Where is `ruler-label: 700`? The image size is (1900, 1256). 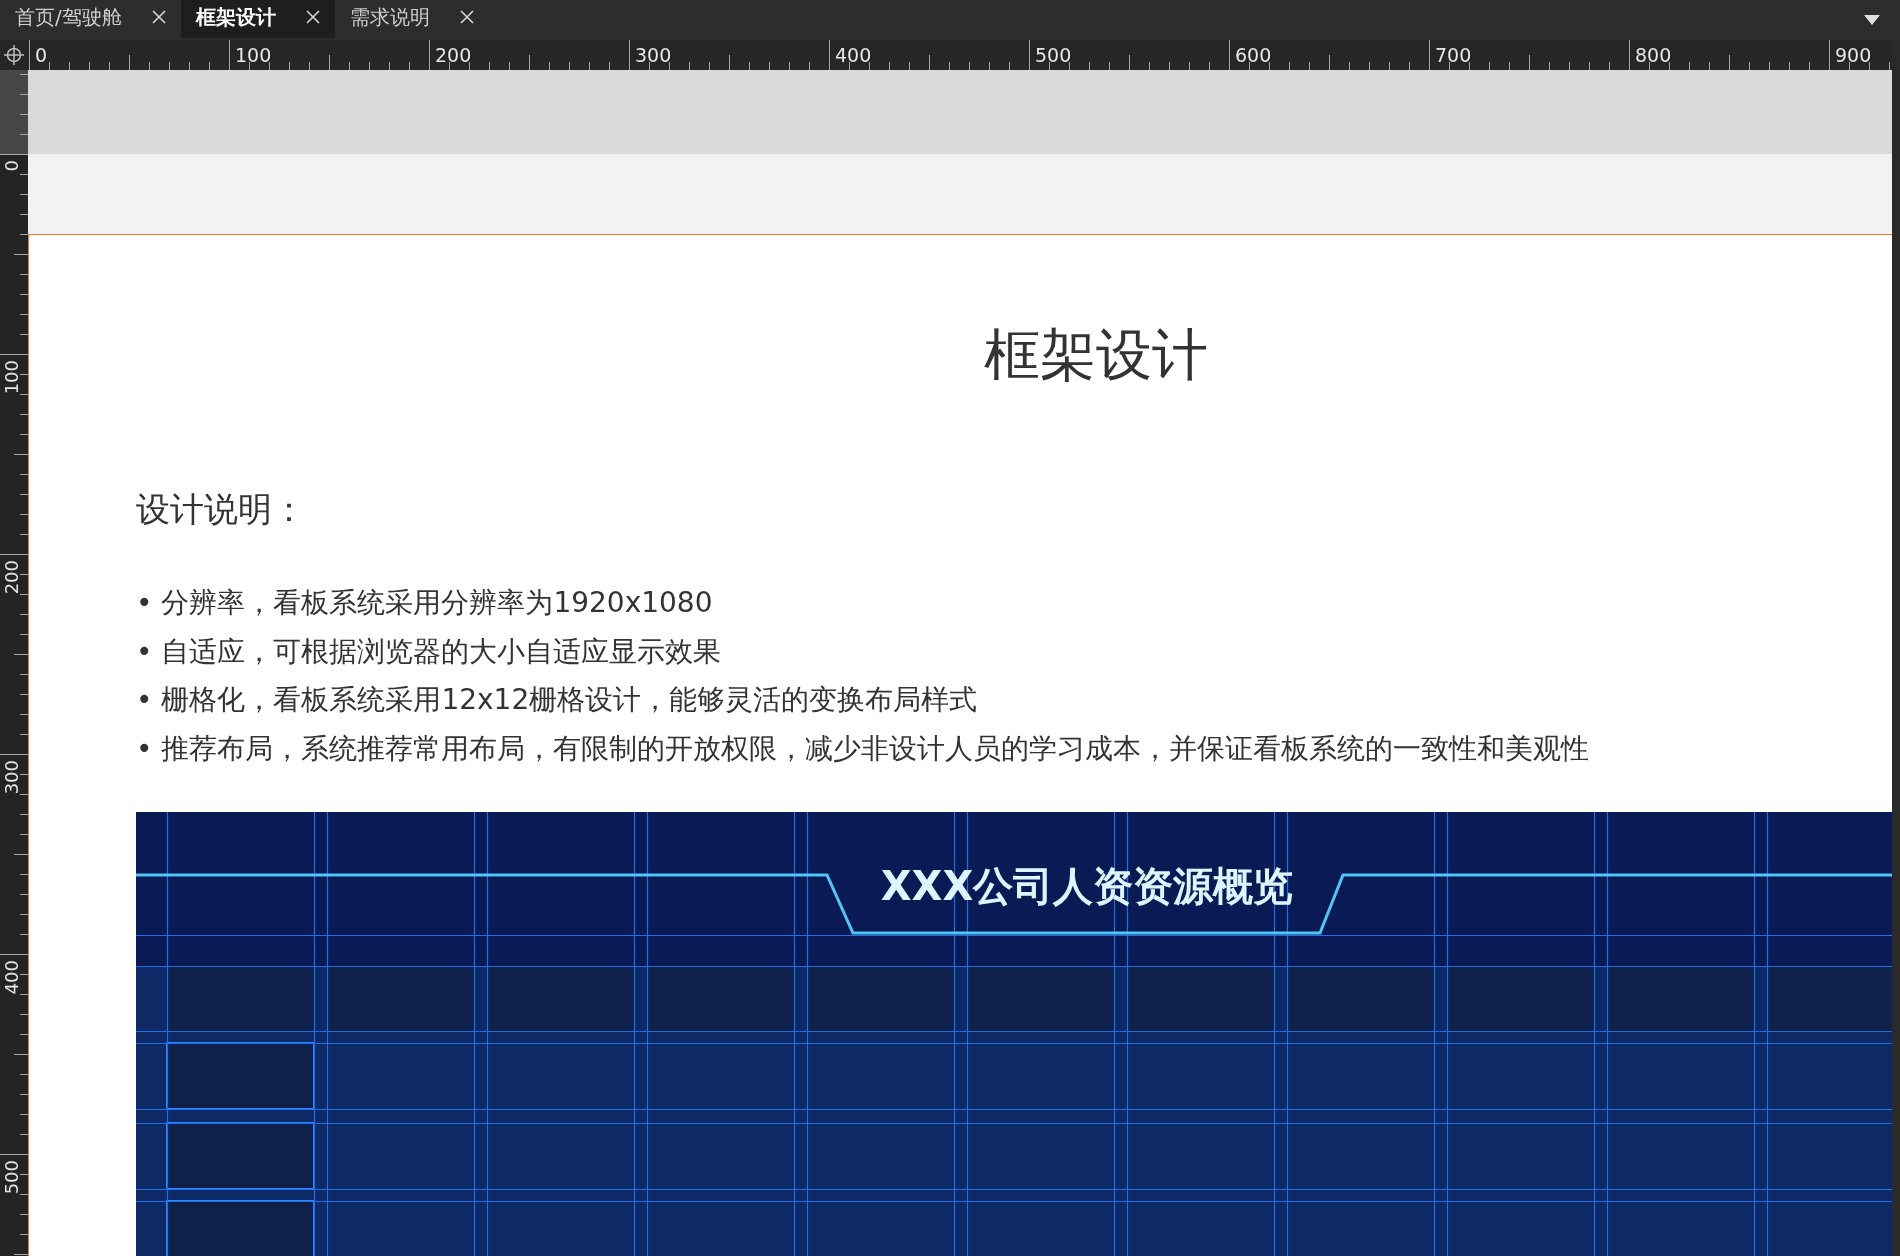
ruler-label: 700 is located at coordinates (1453, 55).